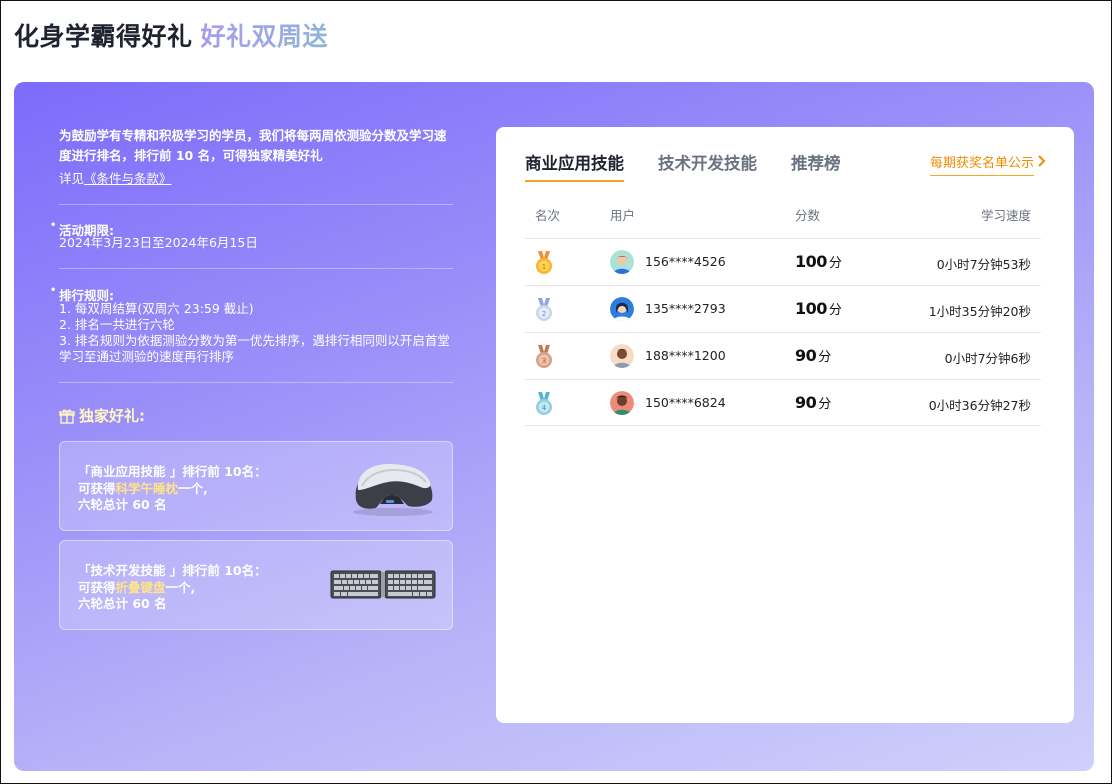 Image resolution: width=1112 pixels, height=784 pixels. I want to click on col-score: 分数, so click(808, 215).